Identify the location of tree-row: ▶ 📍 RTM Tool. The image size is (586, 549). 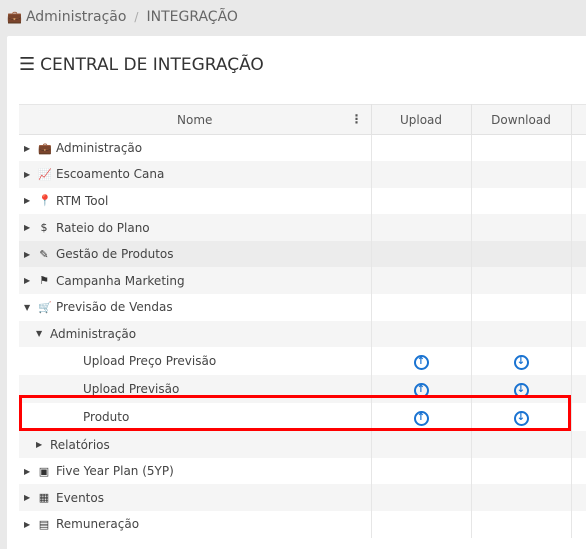
(302, 201).